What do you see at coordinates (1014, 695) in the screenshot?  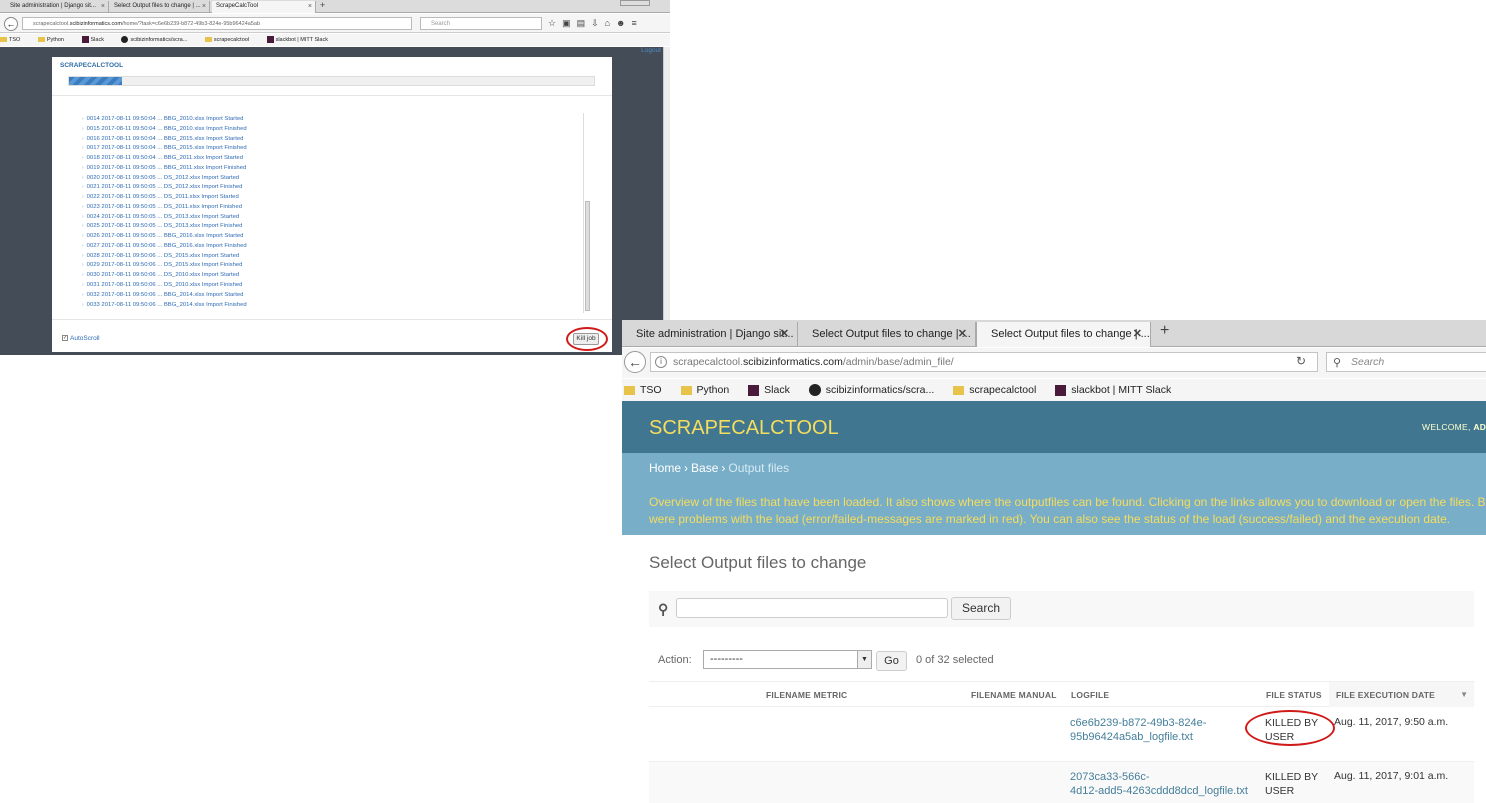 I see `column-filename-manual: FILENAME MANUAL` at bounding box center [1014, 695].